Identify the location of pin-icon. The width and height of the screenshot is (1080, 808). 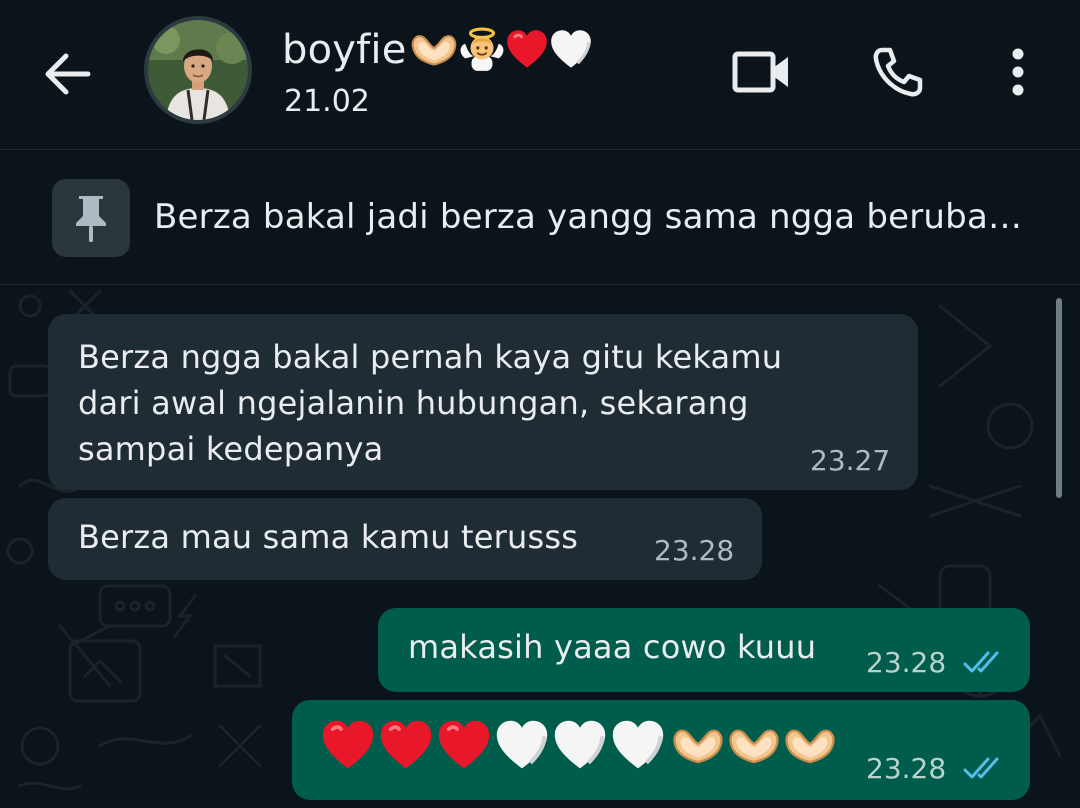
(91, 218).